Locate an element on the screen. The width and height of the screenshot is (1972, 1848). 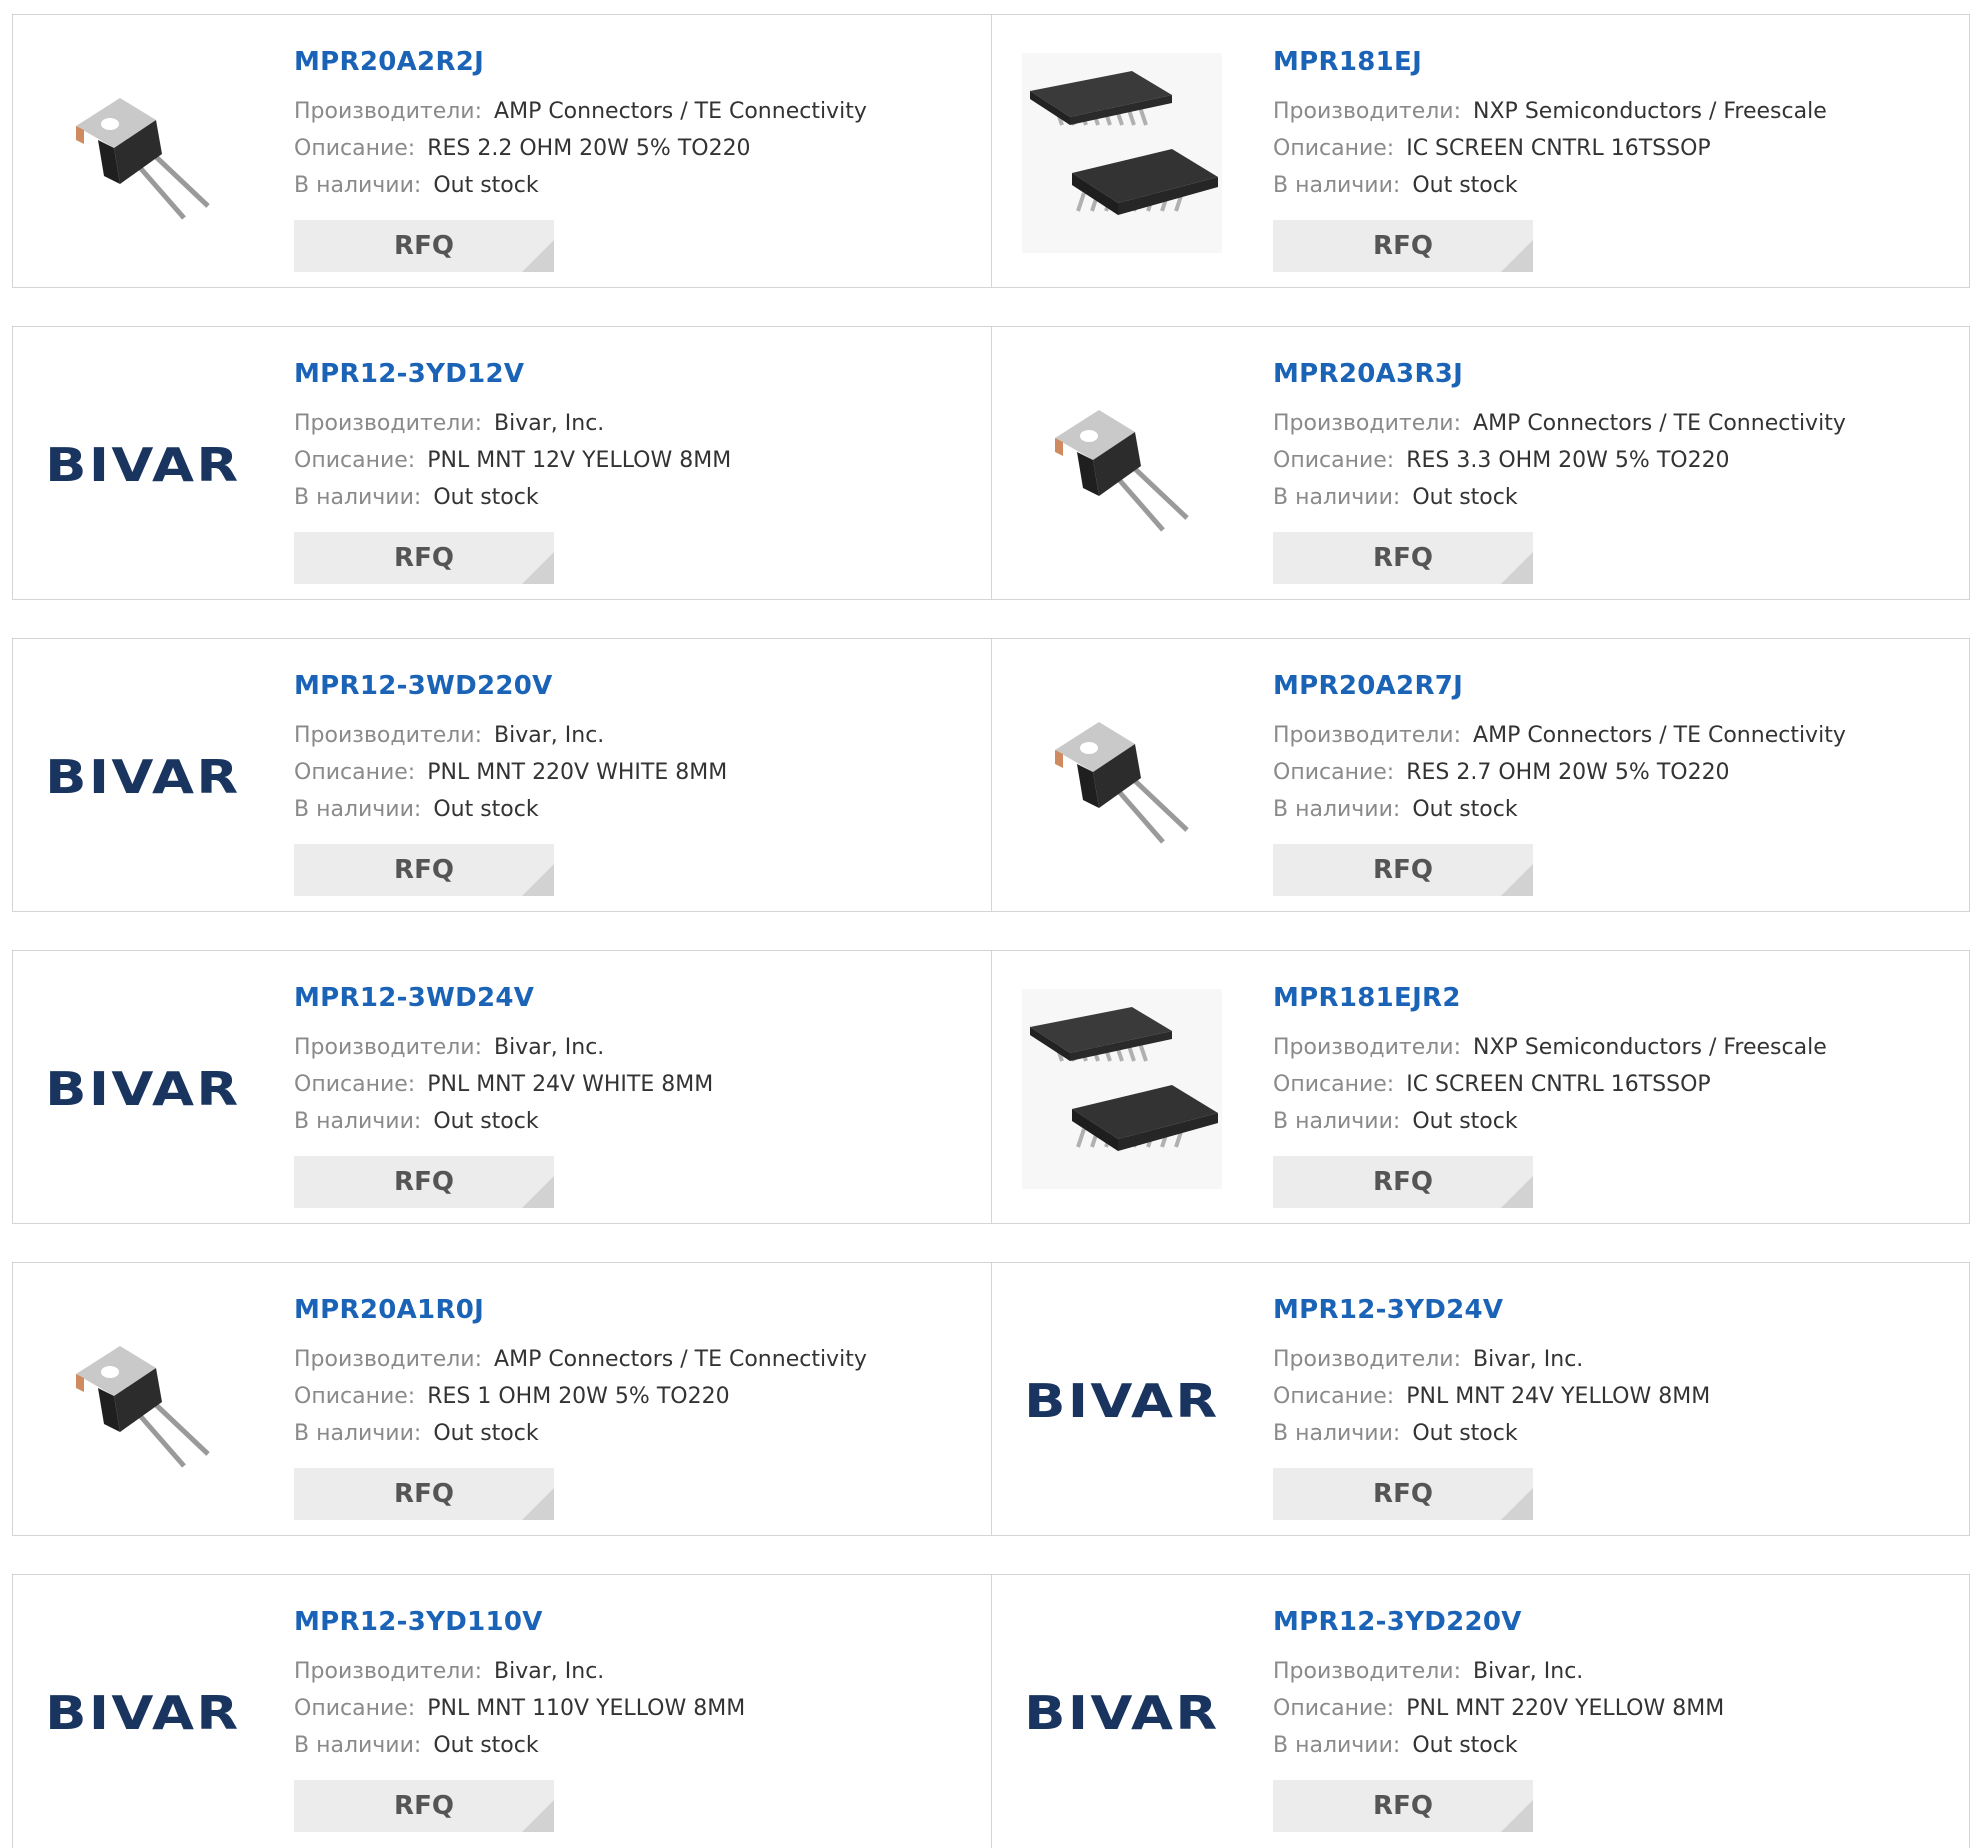
manufacturer-value: AMP Connectors / TE Connectivity is located at coordinates (680, 1359).